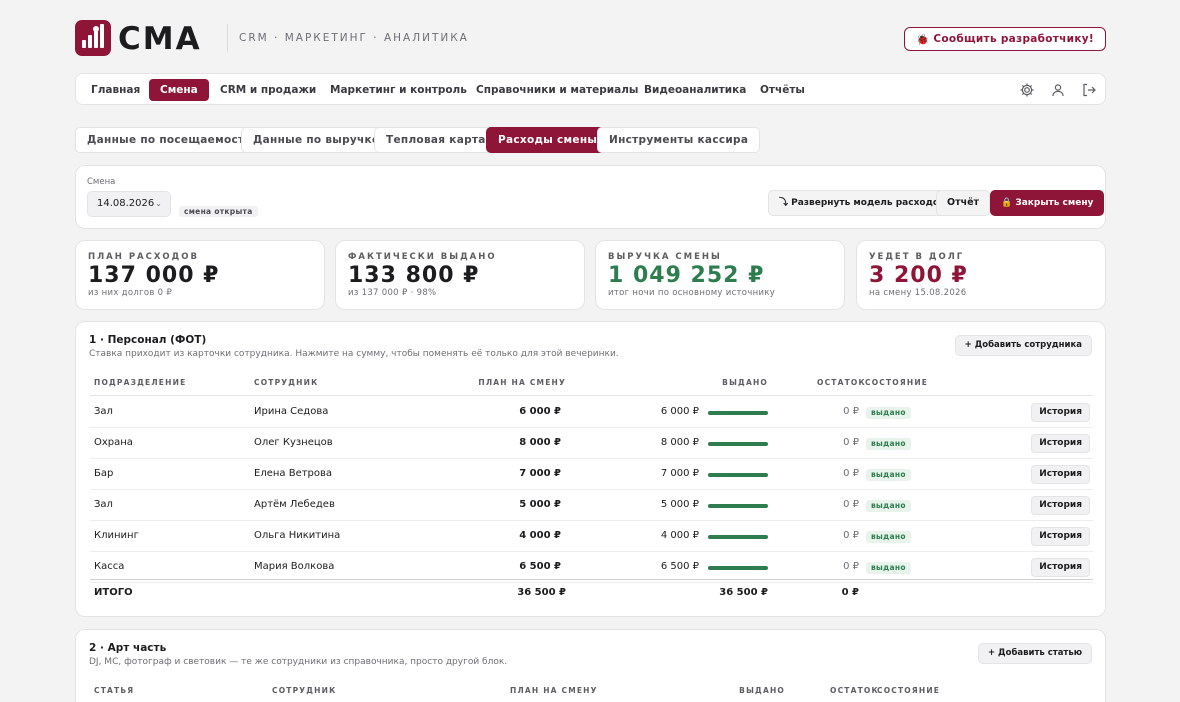  Describe the element at coordinates (665, 257) in the screenshot. I see `kpi-caption: ВЫРУЧКА СМЕНЫ` at that location.